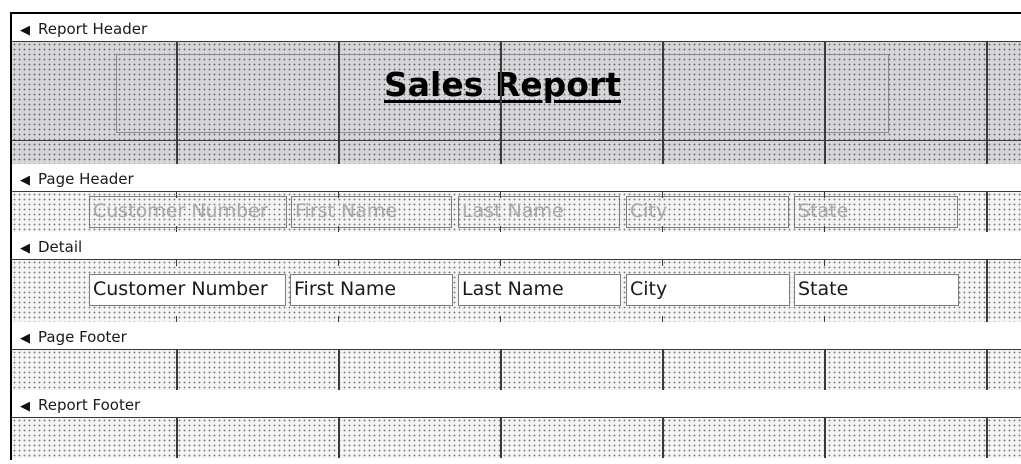  Describe the element at coordinates (516, 28) in the screenshot. I see `report-header-bar: ◀ Report Header` at that location.